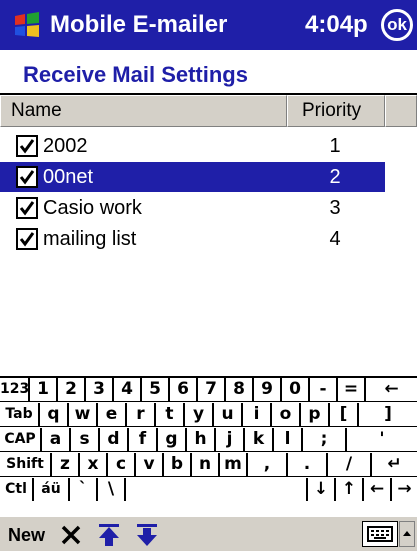  What do you see at coordinates (335, 146) in the screenshot?
I see `row-priority: 1` at bounding box center [335, 146].